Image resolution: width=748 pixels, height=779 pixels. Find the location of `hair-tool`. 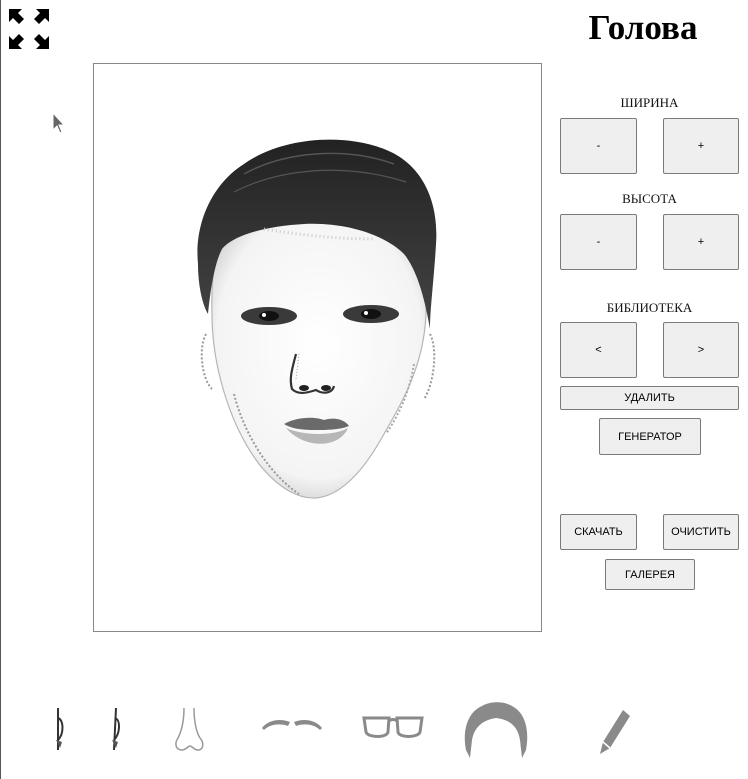

hair-tool is located at coordinates (496, 731).